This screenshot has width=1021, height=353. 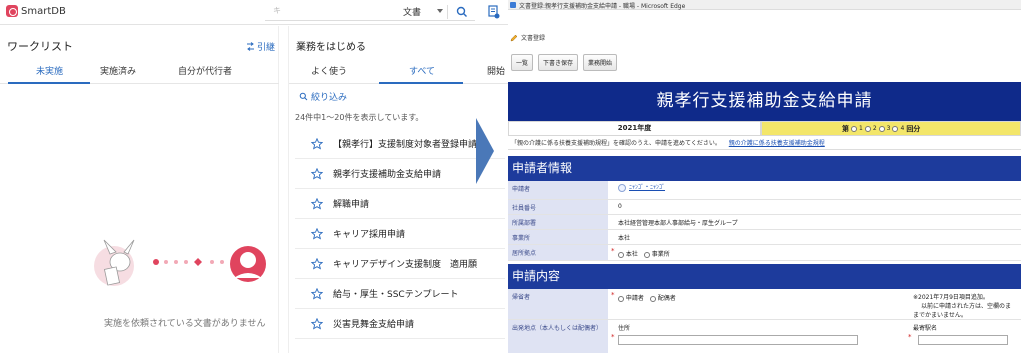 I want to click on list-item: 解職申請, so click(x=400, y=204).